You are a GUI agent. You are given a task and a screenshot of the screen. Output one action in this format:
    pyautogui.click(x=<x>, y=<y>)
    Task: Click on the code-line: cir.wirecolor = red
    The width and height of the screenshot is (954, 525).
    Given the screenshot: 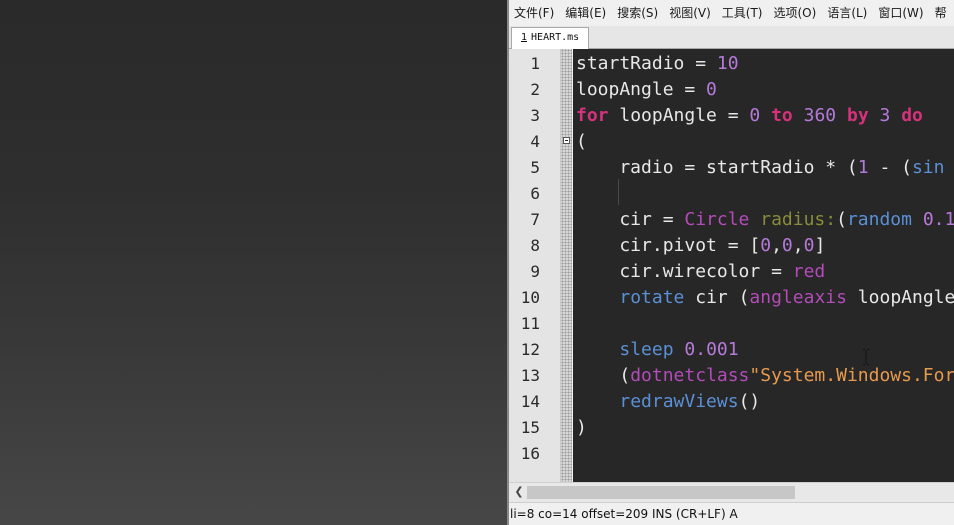 What is the action you would take?
    pyautogui.click(x=700, y=272)
    